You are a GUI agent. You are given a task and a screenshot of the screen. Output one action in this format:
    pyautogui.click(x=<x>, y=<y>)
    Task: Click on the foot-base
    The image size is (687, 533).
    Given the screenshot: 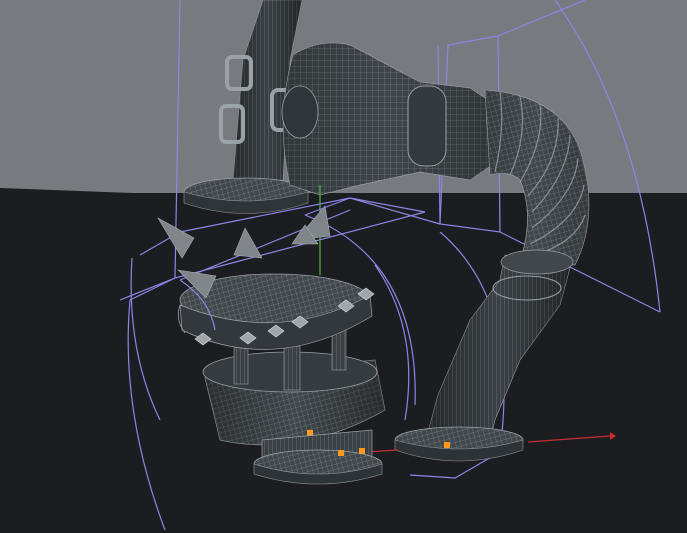 What is the action you would take?
    pyautogui.click(x=459, y=444)
    